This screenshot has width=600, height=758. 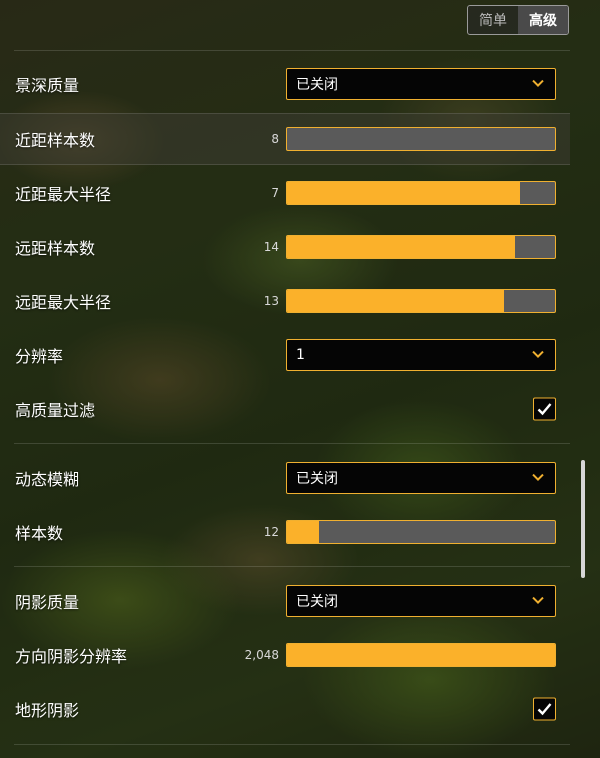 I want to click on motion-blur-dropdown: 已关闭, so click(x=421, y=478).